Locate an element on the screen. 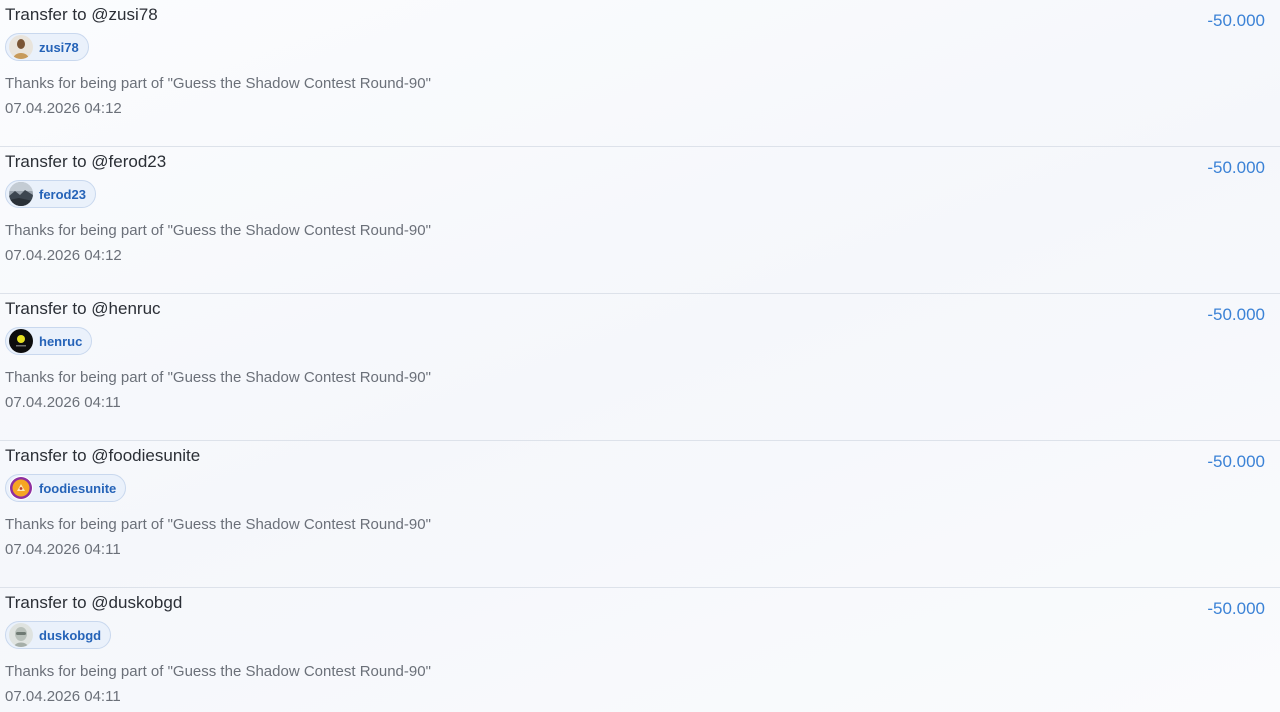 This screenshot has height=712, width=1280. user-chip: foodiesunite is located at coordinates (66, 488).